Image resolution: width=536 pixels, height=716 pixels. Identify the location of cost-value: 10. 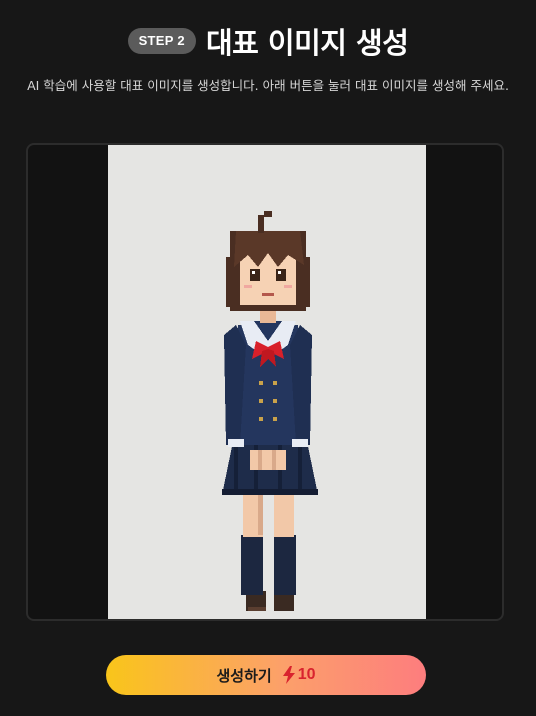
(306, 674).